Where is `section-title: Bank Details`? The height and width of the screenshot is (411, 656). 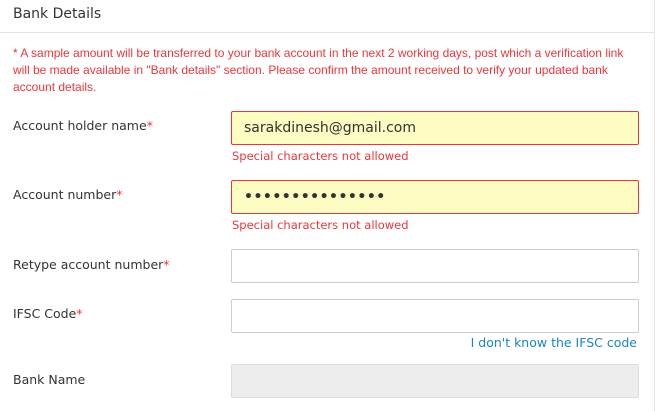
section-title: Bank Details is located at coordinates (57, 14).